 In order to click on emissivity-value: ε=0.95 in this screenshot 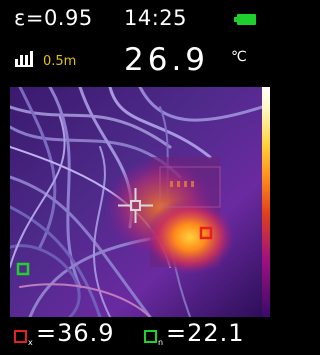, I will do `click(53, 18)`.